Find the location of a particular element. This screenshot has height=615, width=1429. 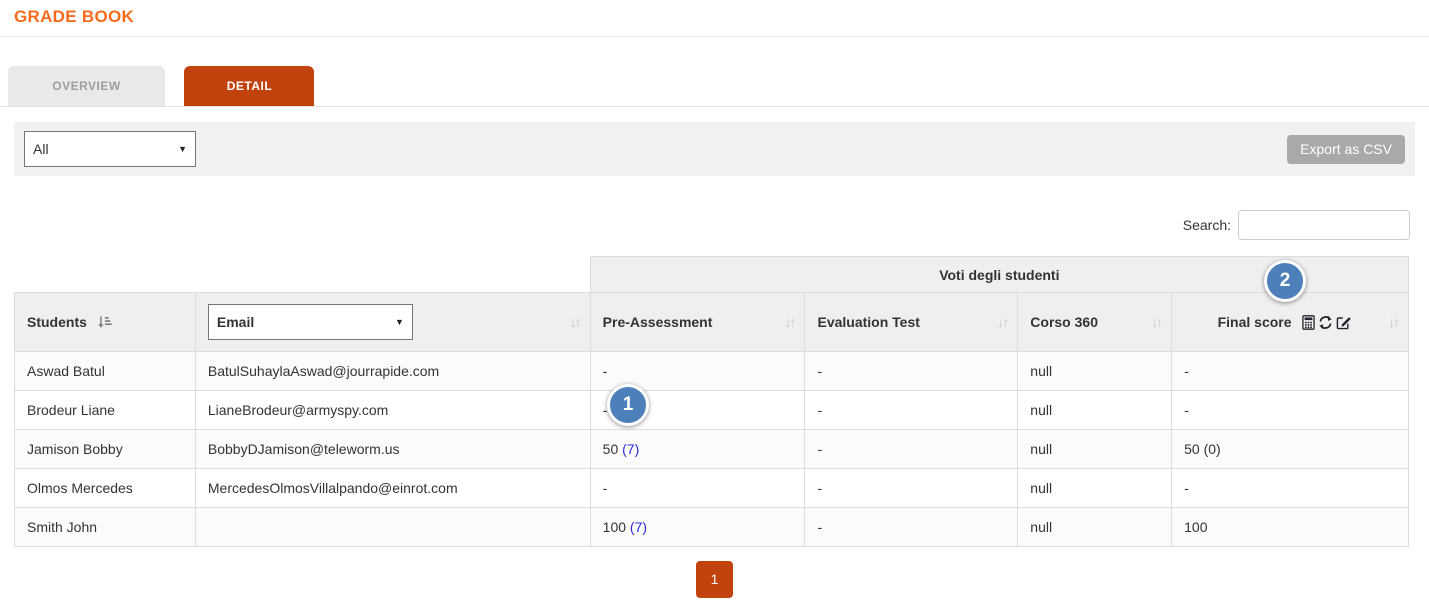

column-header-students: Students is located at coordinates (105, 322).